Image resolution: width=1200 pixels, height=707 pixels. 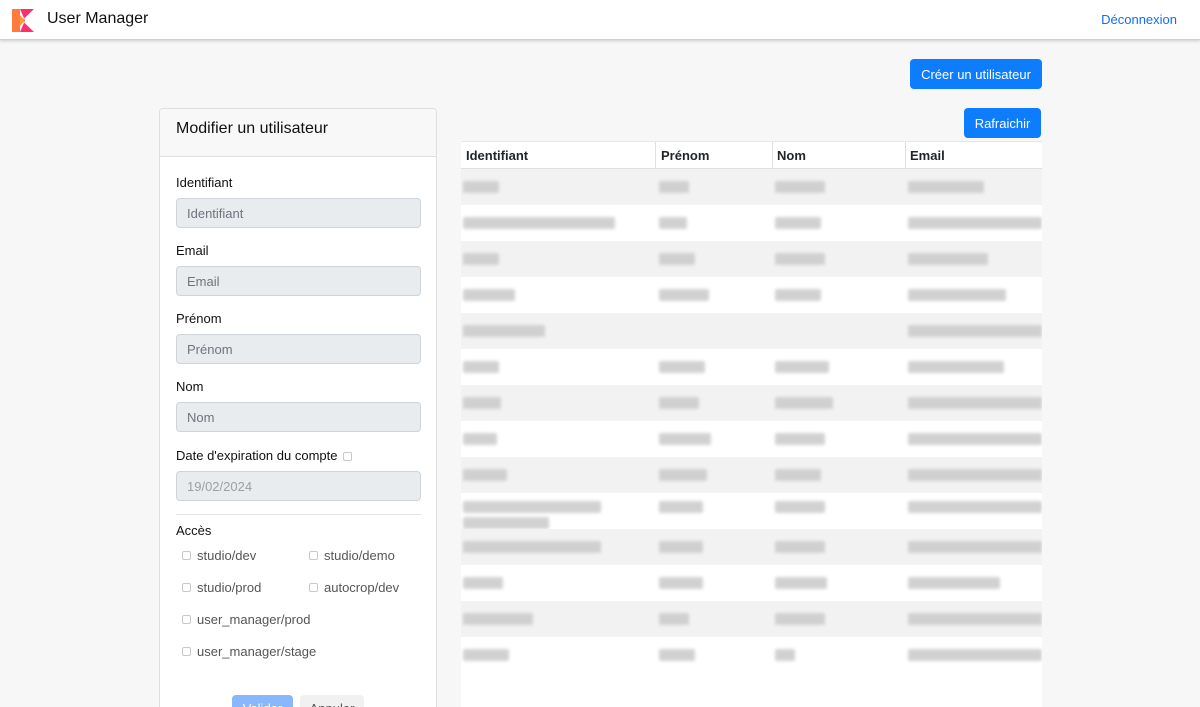 I want to click on nom-input, so click(x=298, y=417).